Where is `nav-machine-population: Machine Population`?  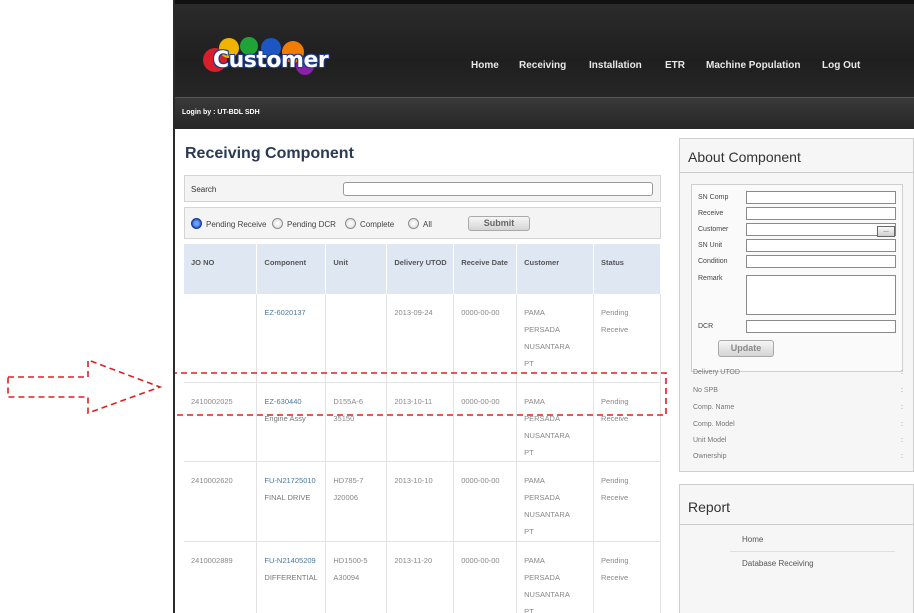 nav-machine-population: Machine Population is located at coordinates (753, 65).